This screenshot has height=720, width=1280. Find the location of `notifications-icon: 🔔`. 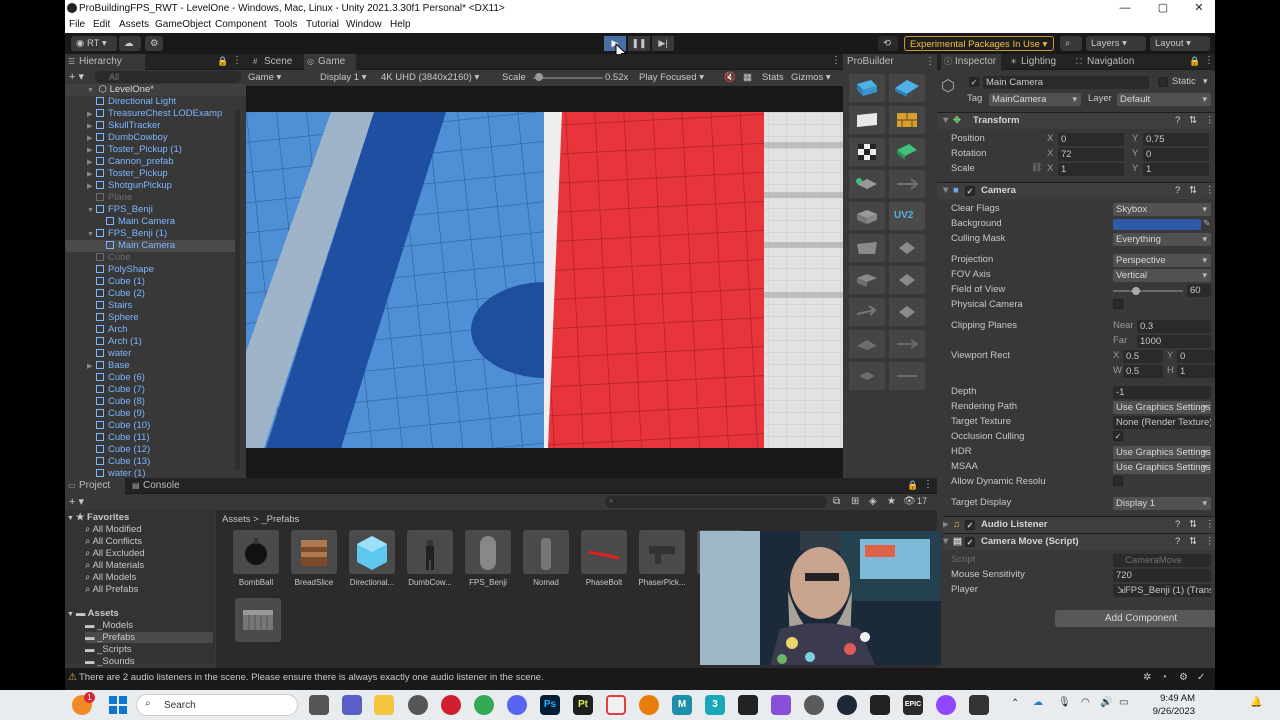

notifications-icon: 🔔 is located at coordinates (1256, 702).